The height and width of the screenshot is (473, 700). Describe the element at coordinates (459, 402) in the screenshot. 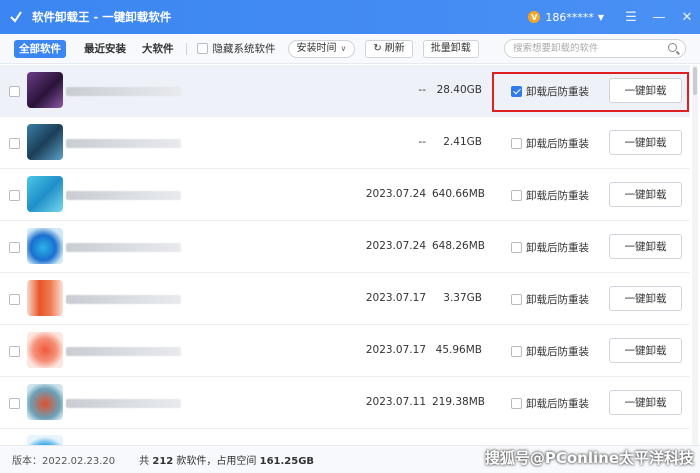

I see `app-size: 219.38MB` at that location.